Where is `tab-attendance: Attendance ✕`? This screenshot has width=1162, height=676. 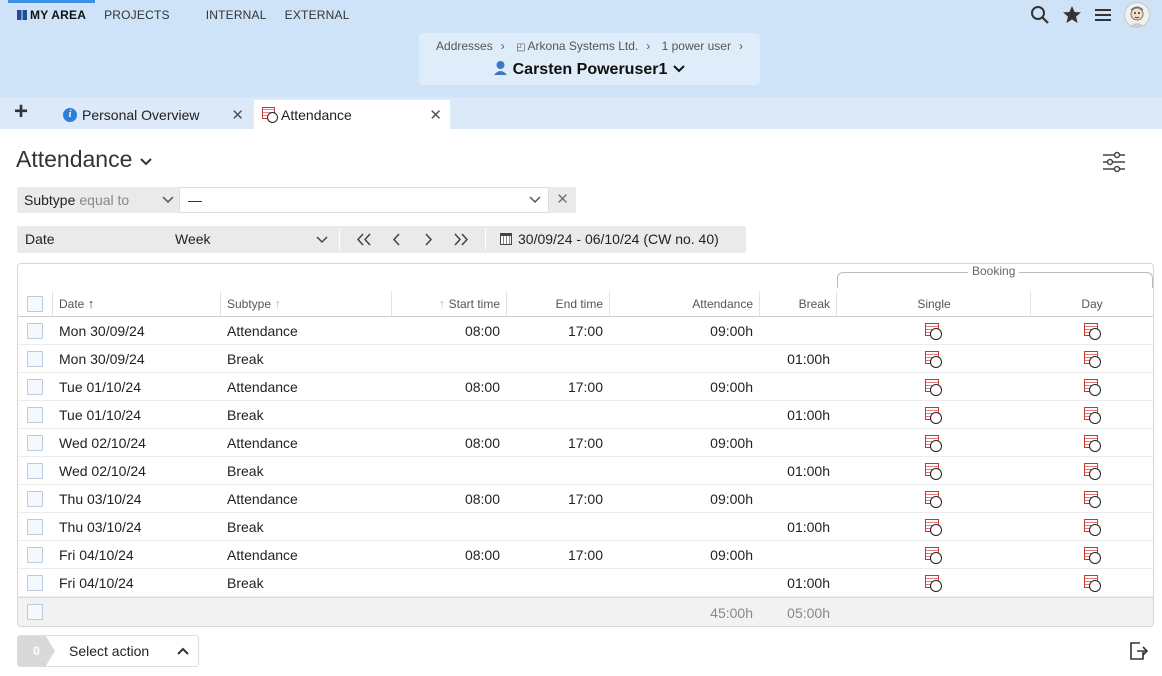
tab-attendance: Attendance ✕ is located at coordinates (352, 114).